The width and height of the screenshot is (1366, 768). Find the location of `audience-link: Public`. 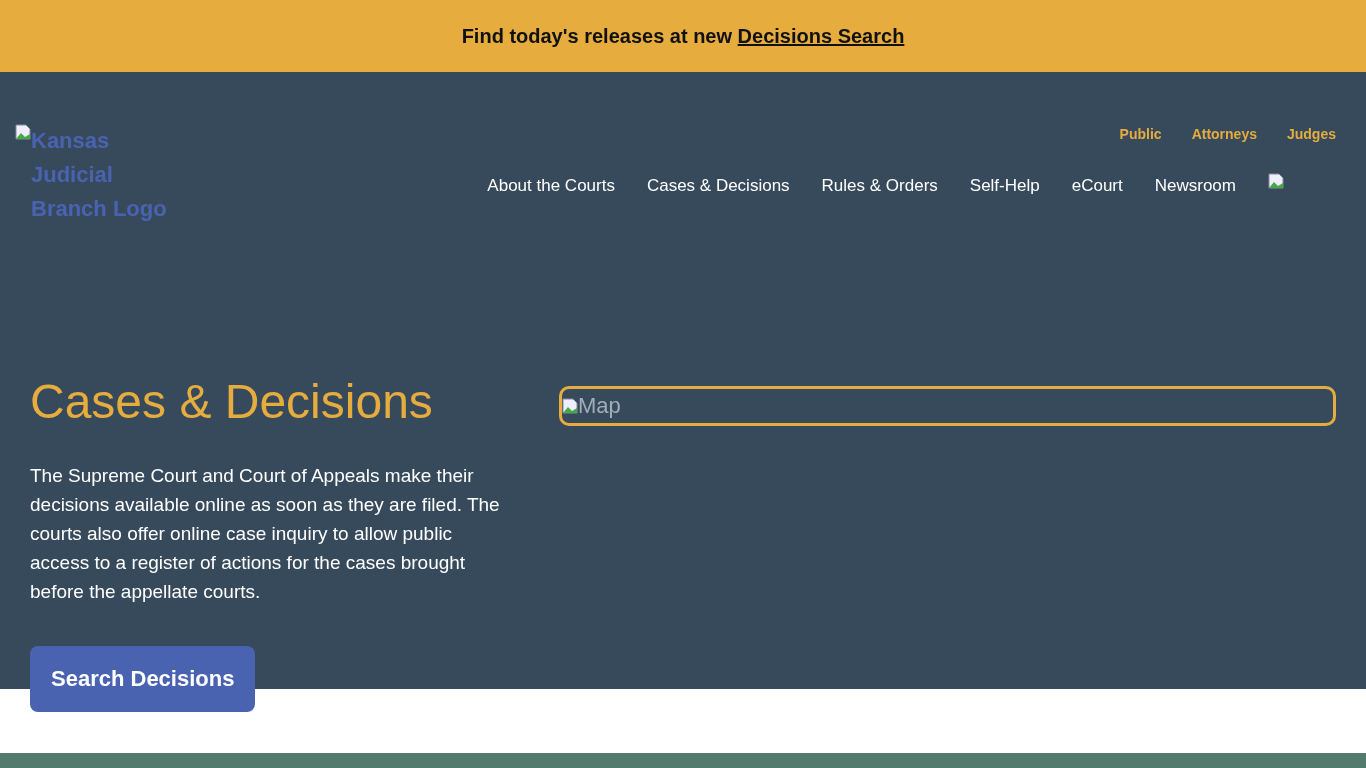

audience-link: Public is located at coordinates (1140, 134).